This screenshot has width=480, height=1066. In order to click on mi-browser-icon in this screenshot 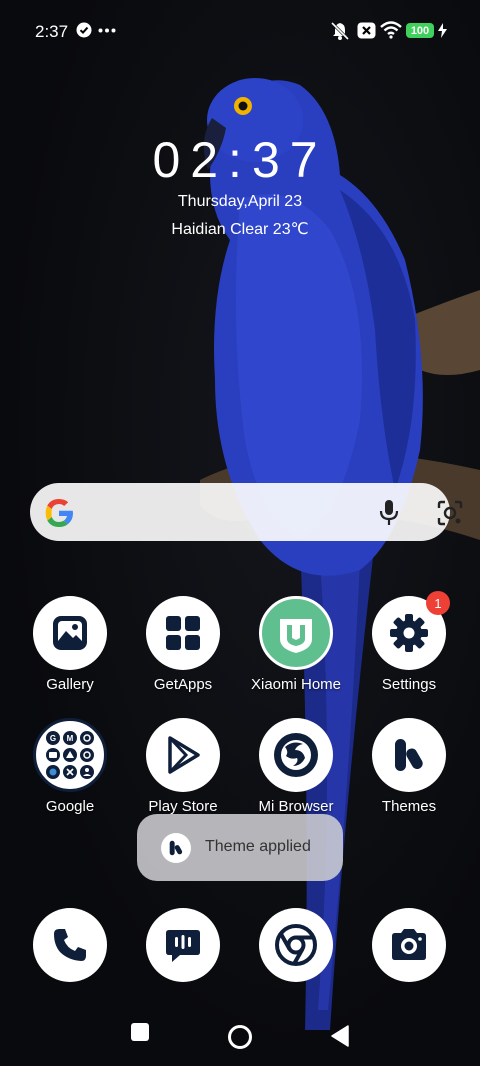, I will do `click(296, 755)`.